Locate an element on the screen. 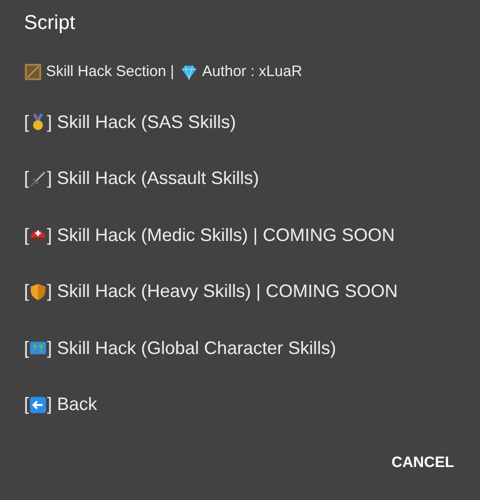 This screenshot has height=500, width=480. menu-item: [ ] Skill Hack (Medic Skills) | COMING SOON is located at coordinates (240, 235).